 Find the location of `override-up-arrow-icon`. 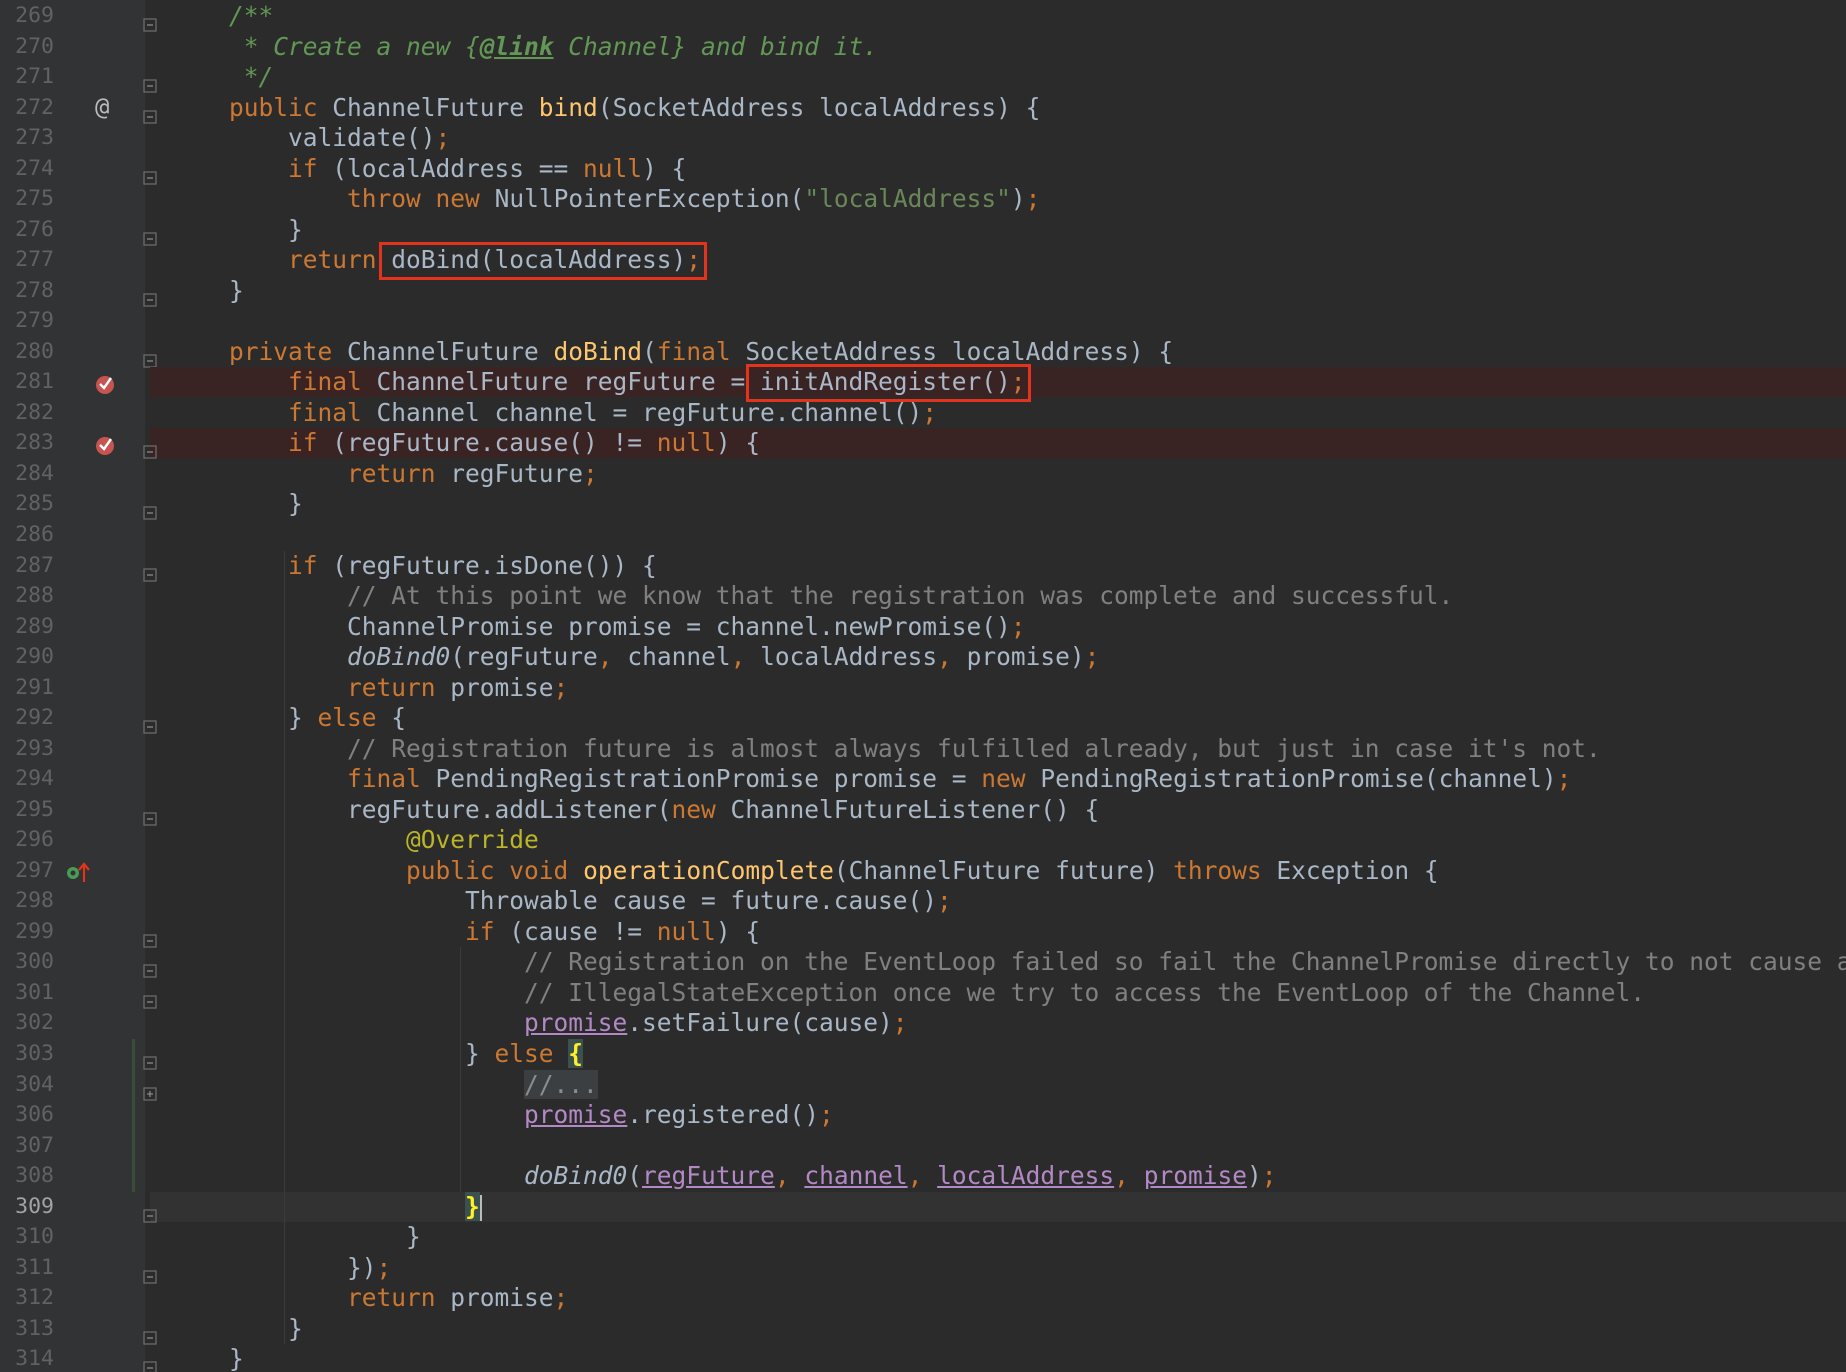

override-up-arrow-icon is located at coordinates (78, 872).